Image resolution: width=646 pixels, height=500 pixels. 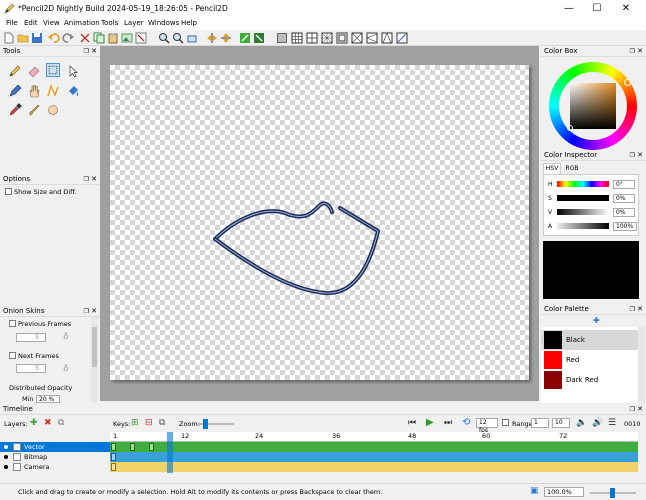 What do you see at coordinates (109, 23) in the screenshot?
I see `menu-tools: Tools` at bounding box center [109, 23].